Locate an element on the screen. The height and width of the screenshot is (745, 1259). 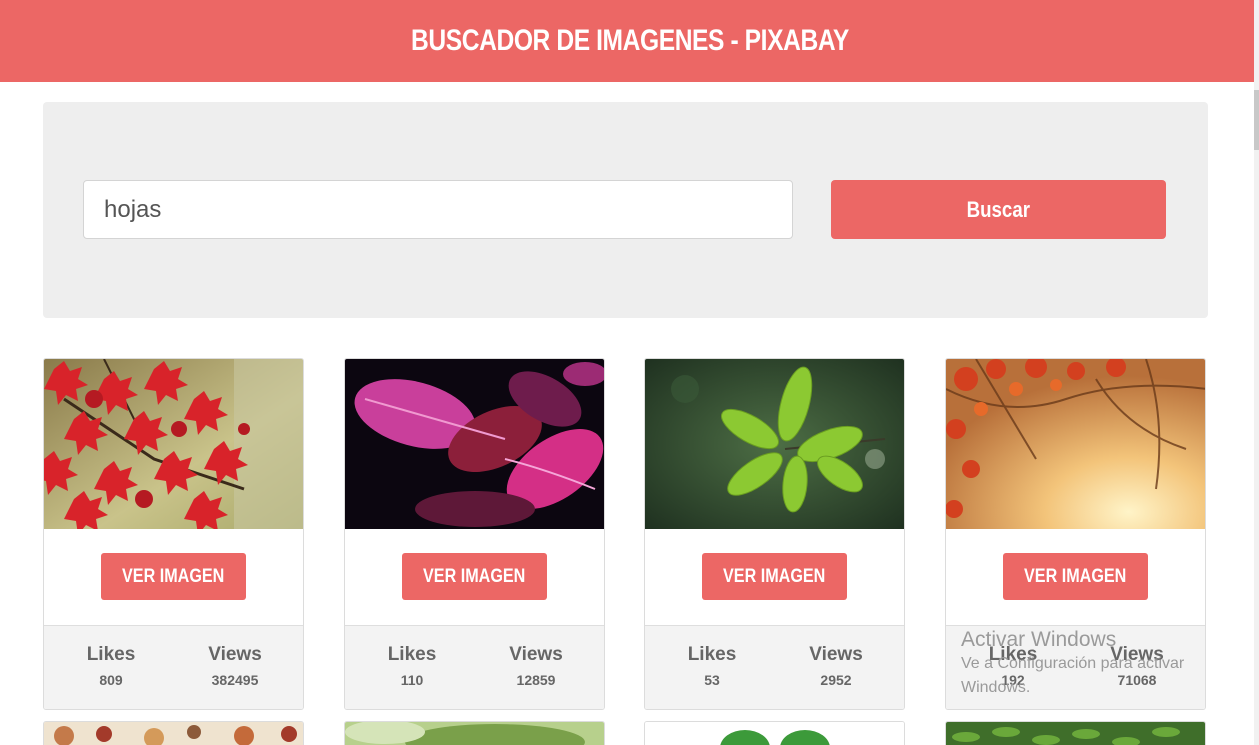
watermark-subtitle: Ve a Configuración para activar Windows. is located at coordinates (1073, 675).